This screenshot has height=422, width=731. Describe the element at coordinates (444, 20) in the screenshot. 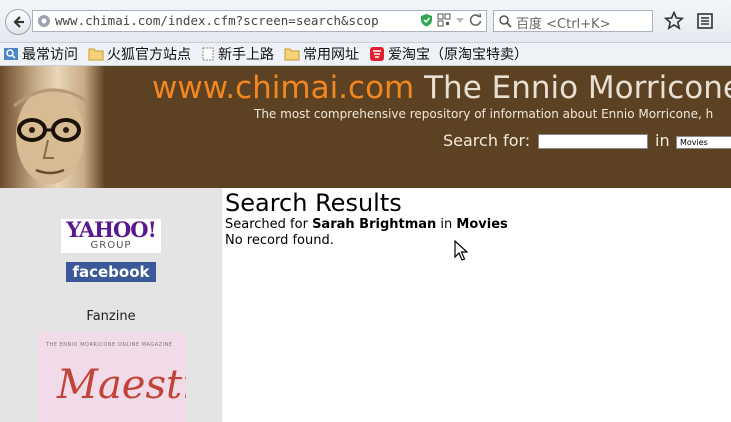

I see `qr-code-icon` at that location.